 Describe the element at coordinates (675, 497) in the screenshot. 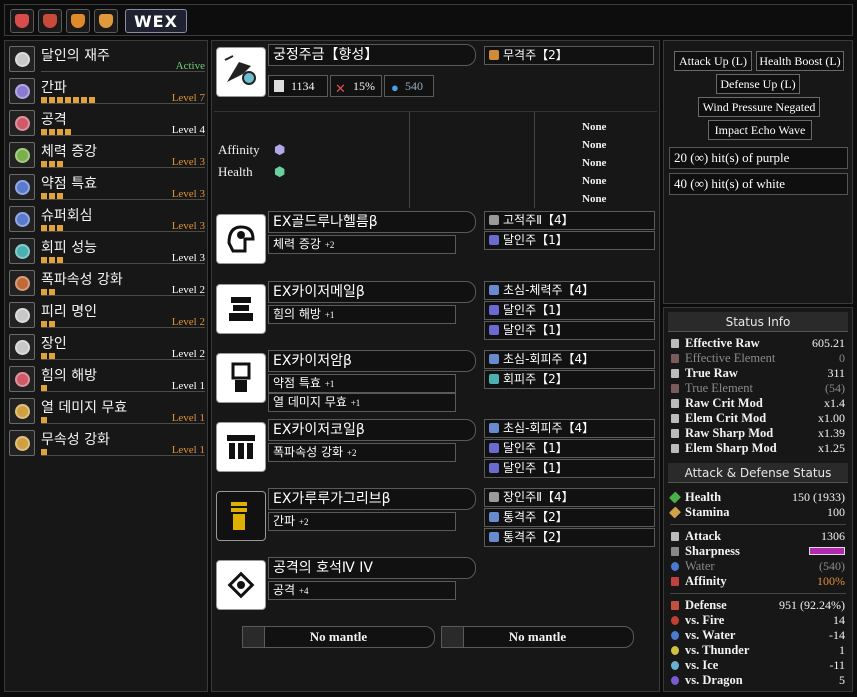

I see `health-icon` at that location.